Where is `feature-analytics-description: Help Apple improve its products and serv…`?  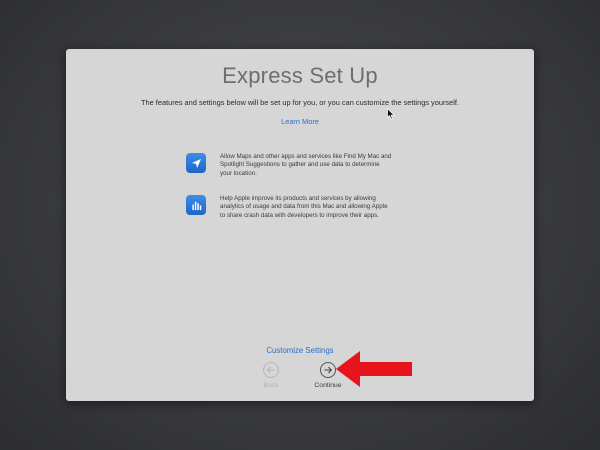
feature-analytics-description: Help Apple improve its products and serv… is located at coordinates (304, 207).